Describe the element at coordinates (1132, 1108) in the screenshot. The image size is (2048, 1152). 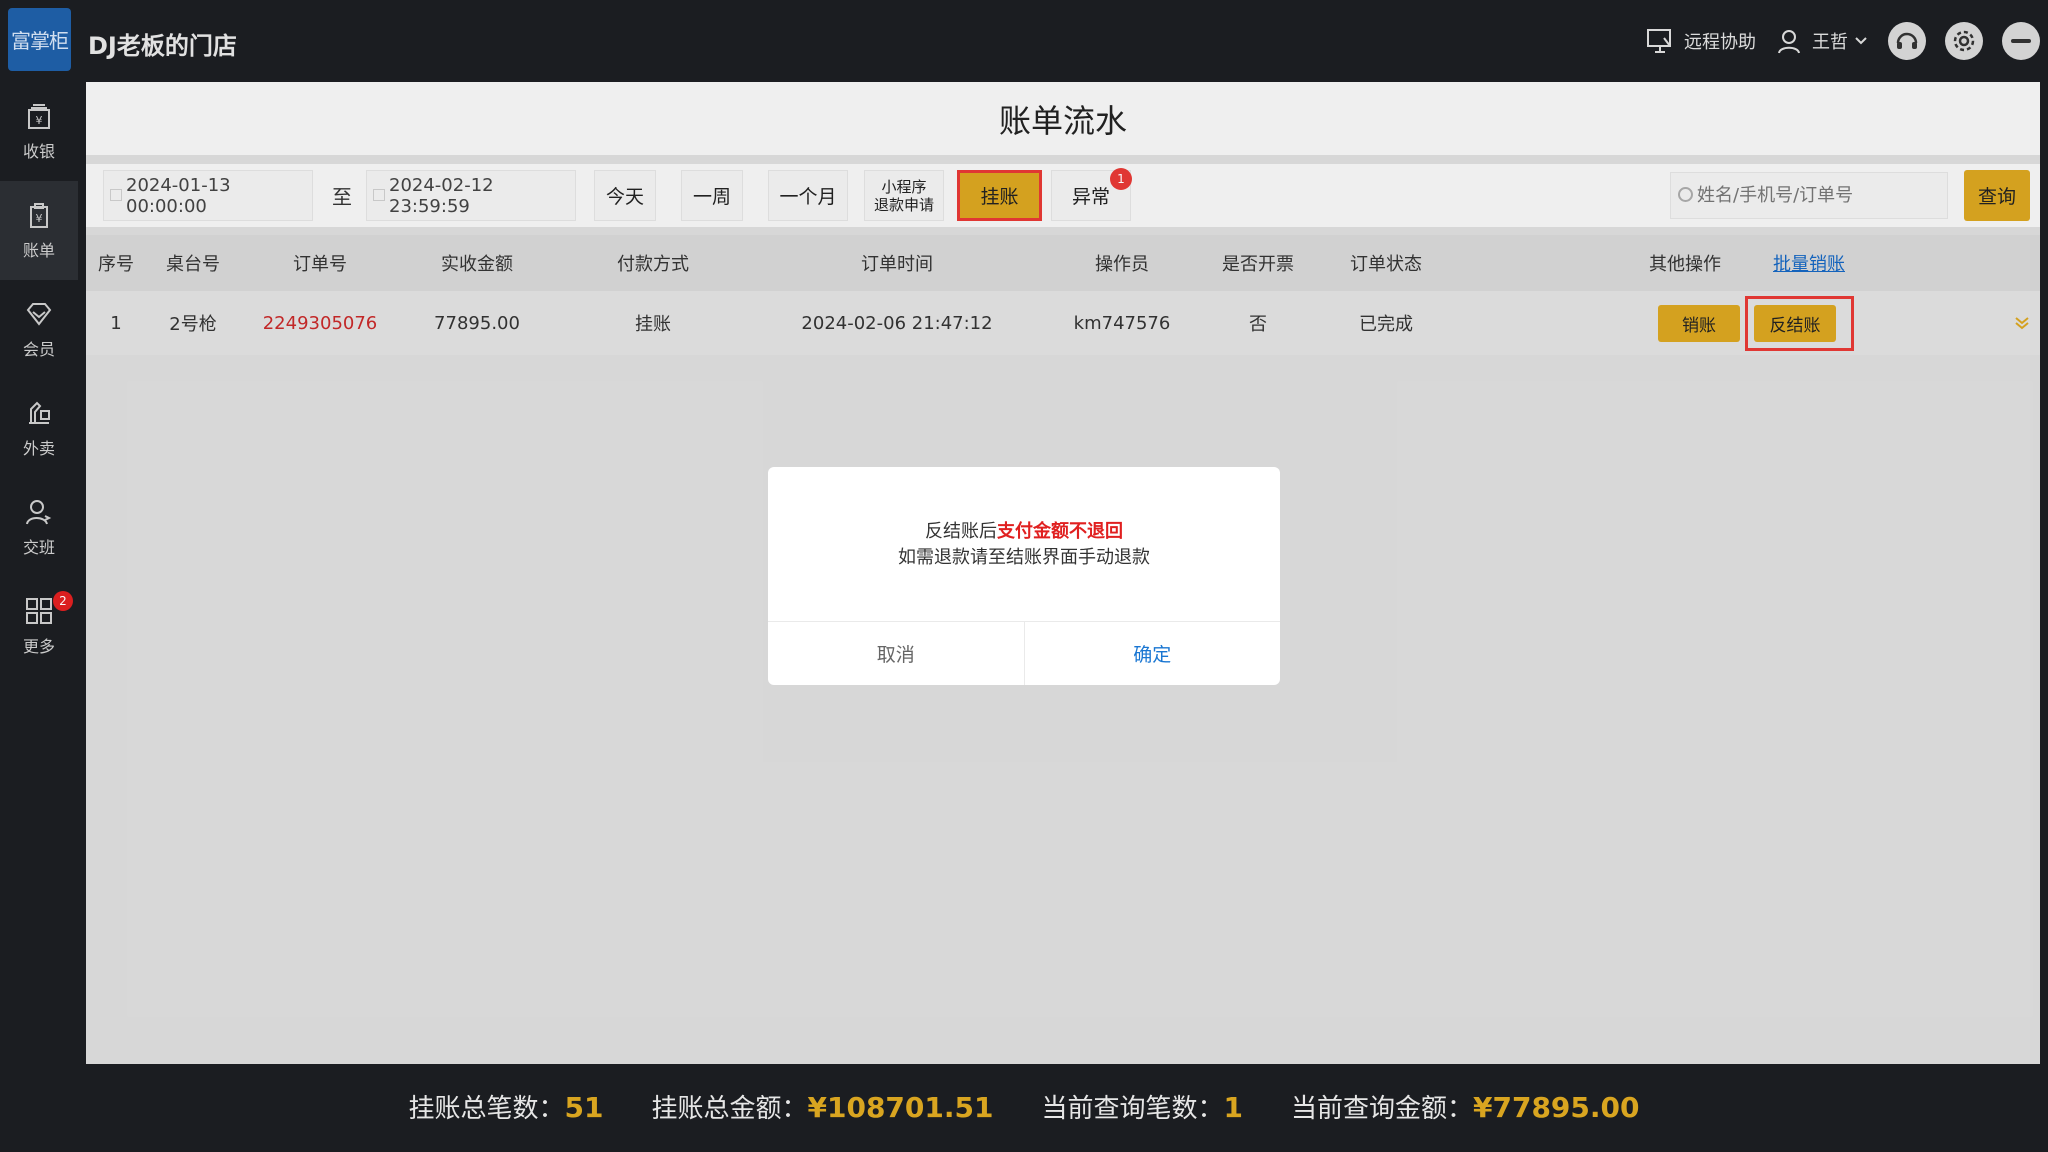
I see `query-count-label: 当前查询笔数：` at that location.